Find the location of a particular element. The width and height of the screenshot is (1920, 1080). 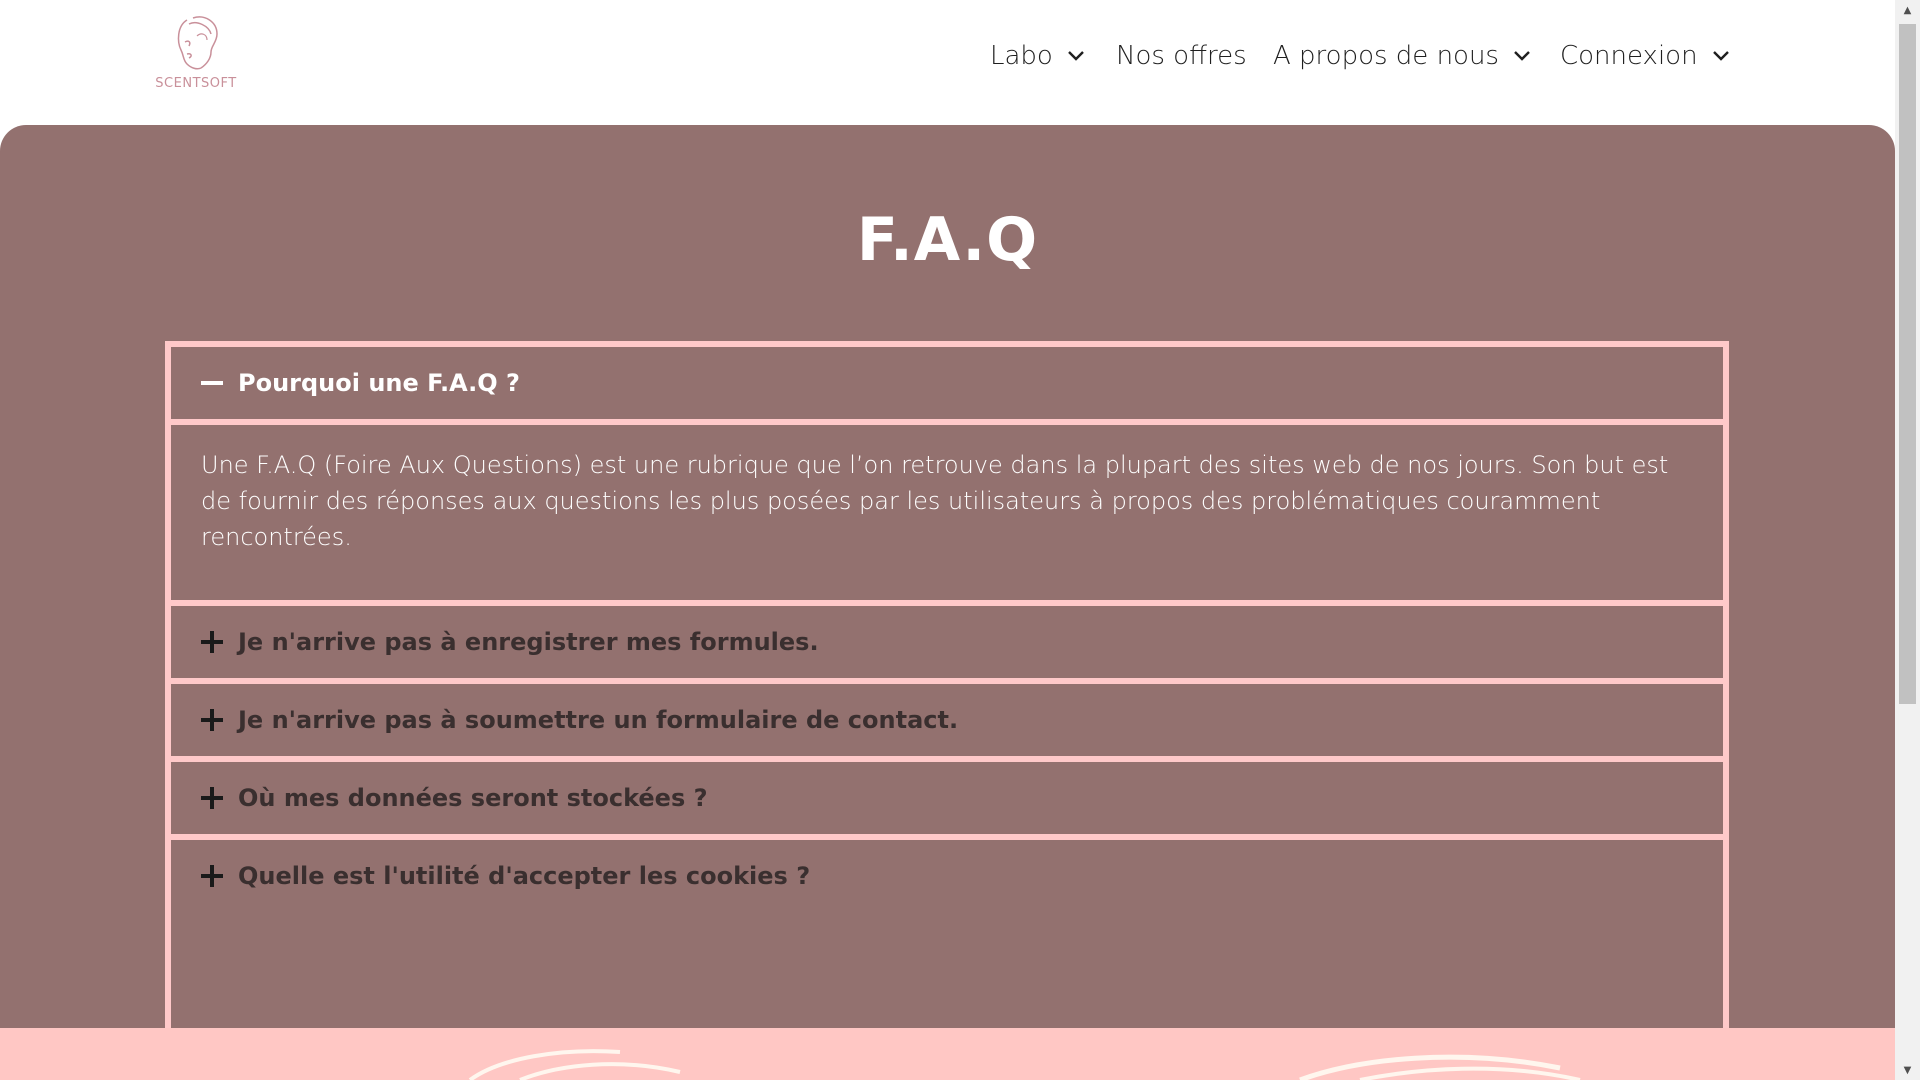

nav-item-labo: Labo is located at coordinates (1037, 56).